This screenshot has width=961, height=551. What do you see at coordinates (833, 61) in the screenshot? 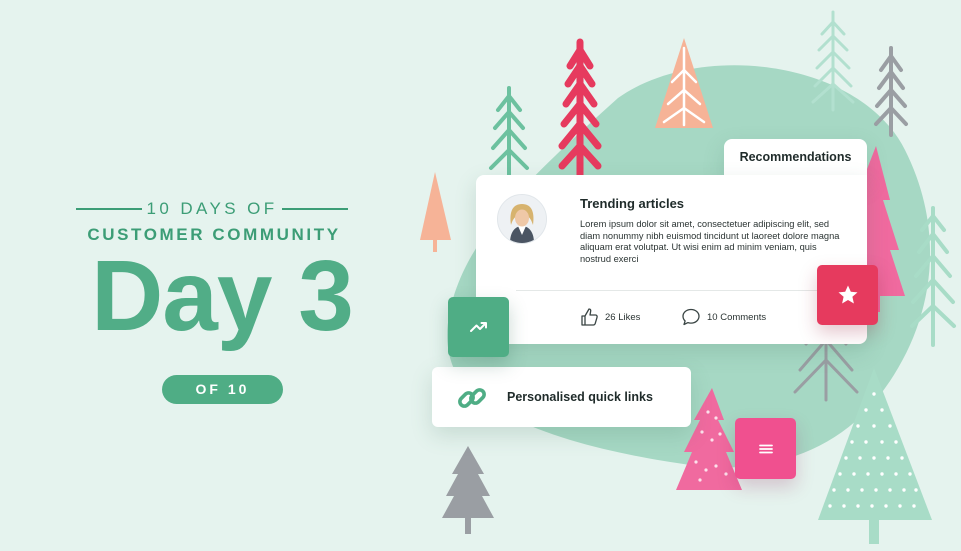
I see `mint-tree-top` at bounding box center [833, 61].